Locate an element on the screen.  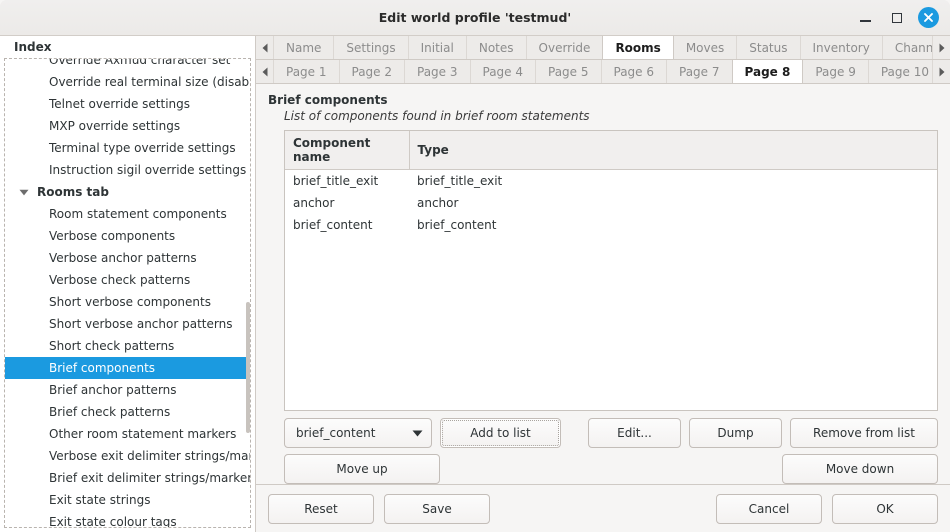
maximize-button is located at coordinates (897, 18).